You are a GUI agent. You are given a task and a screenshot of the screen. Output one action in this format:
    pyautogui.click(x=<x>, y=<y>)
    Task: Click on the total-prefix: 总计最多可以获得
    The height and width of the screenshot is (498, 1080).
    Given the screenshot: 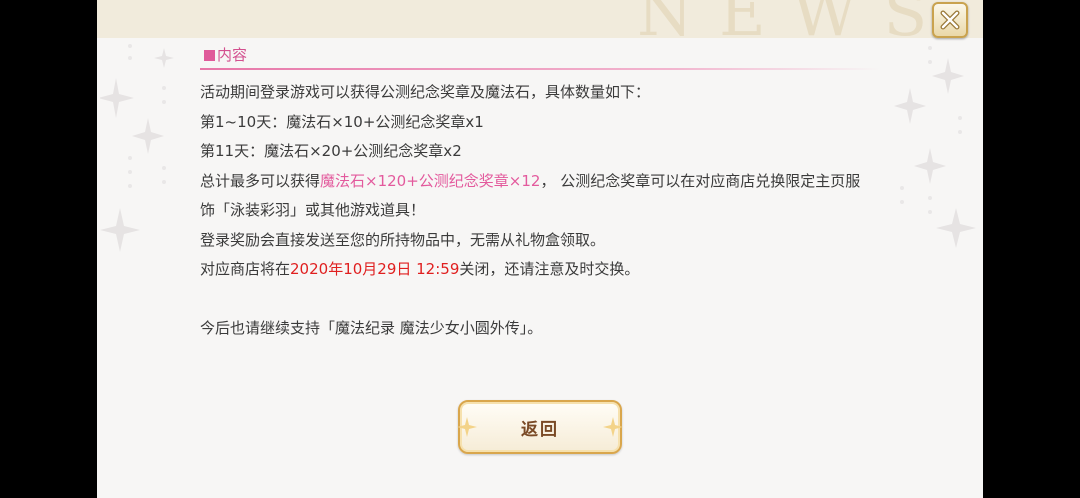 What is the action you would take?
    pyautogui.click(x=260, y=180)
    